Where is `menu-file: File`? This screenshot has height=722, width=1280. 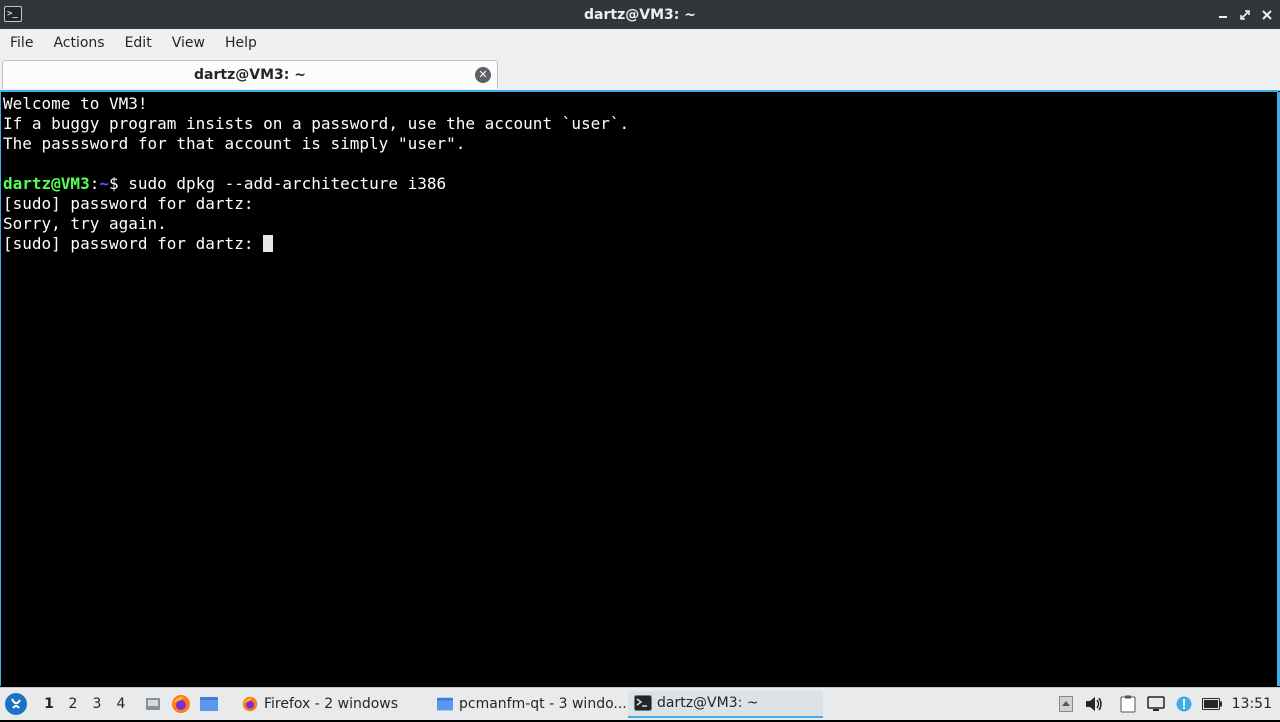
menu-file: File is located at coordinates (21, 43).